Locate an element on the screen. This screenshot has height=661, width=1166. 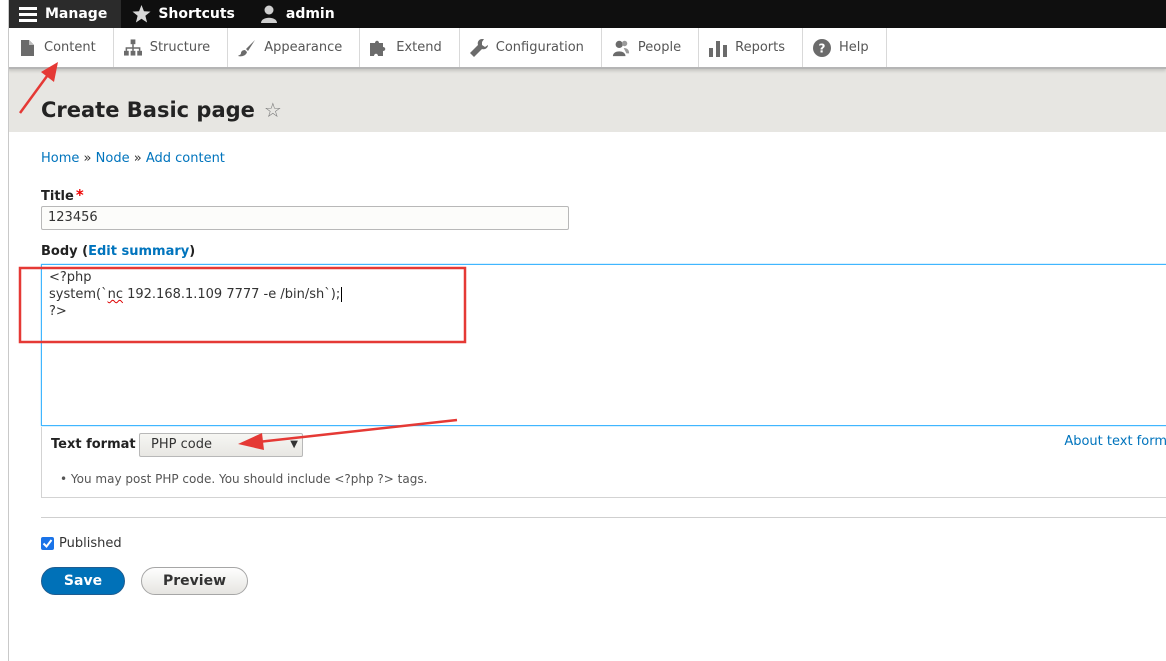
tray-label-extend: Extend is located at coordinates (419, 47).